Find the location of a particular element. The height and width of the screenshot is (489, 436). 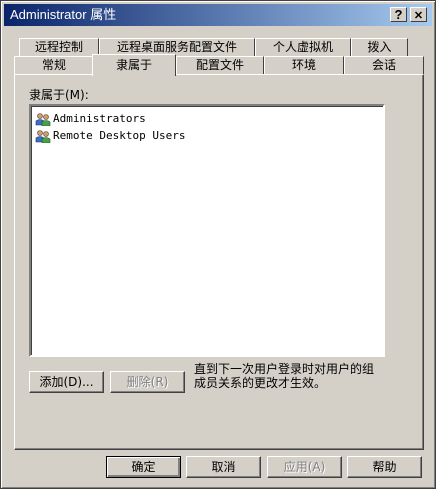

tab-member-of: 隶属于 is located at coordinates (134, 65).